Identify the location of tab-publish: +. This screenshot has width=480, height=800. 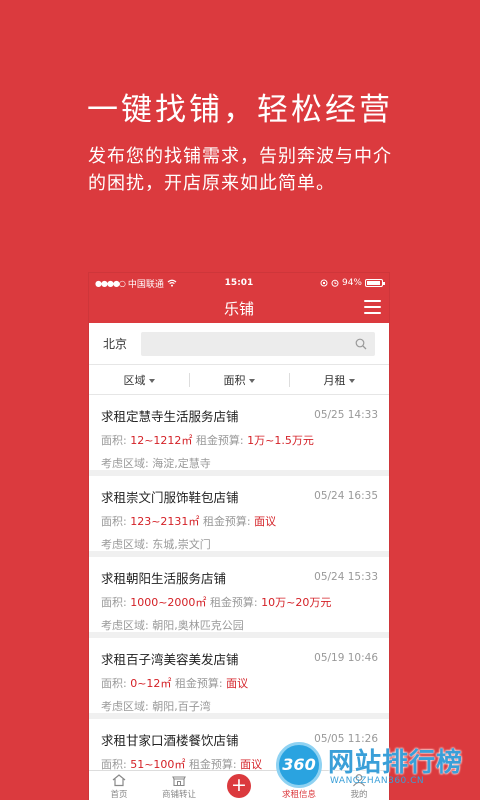
(239, 785).